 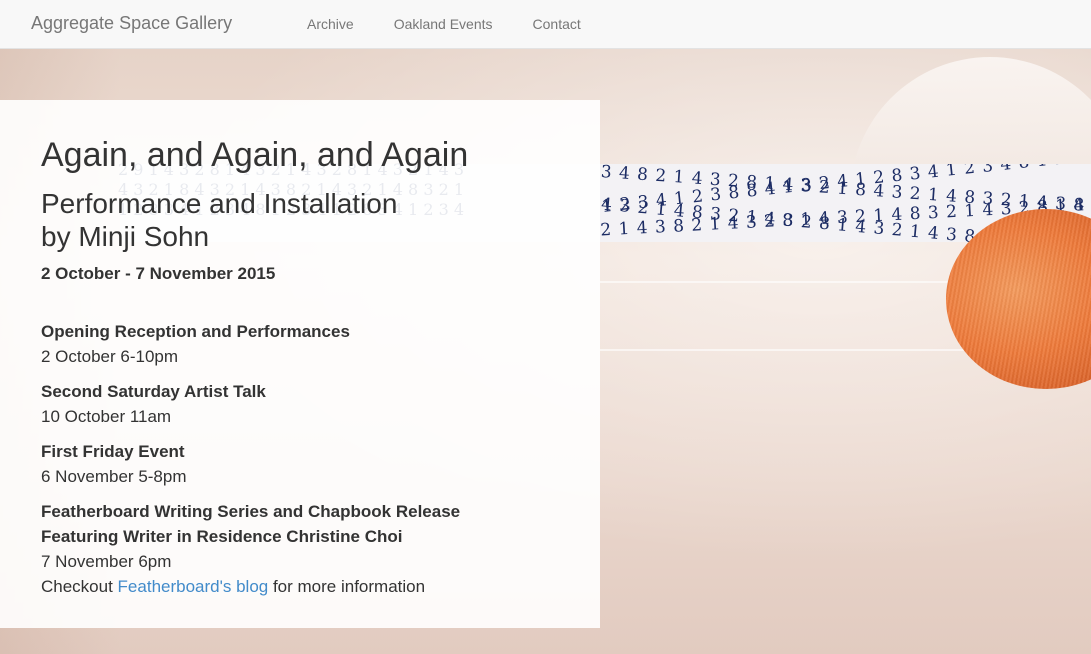 I want to click on nav-link-oakland-events: Oakland Events, so click(x=443, y=24).